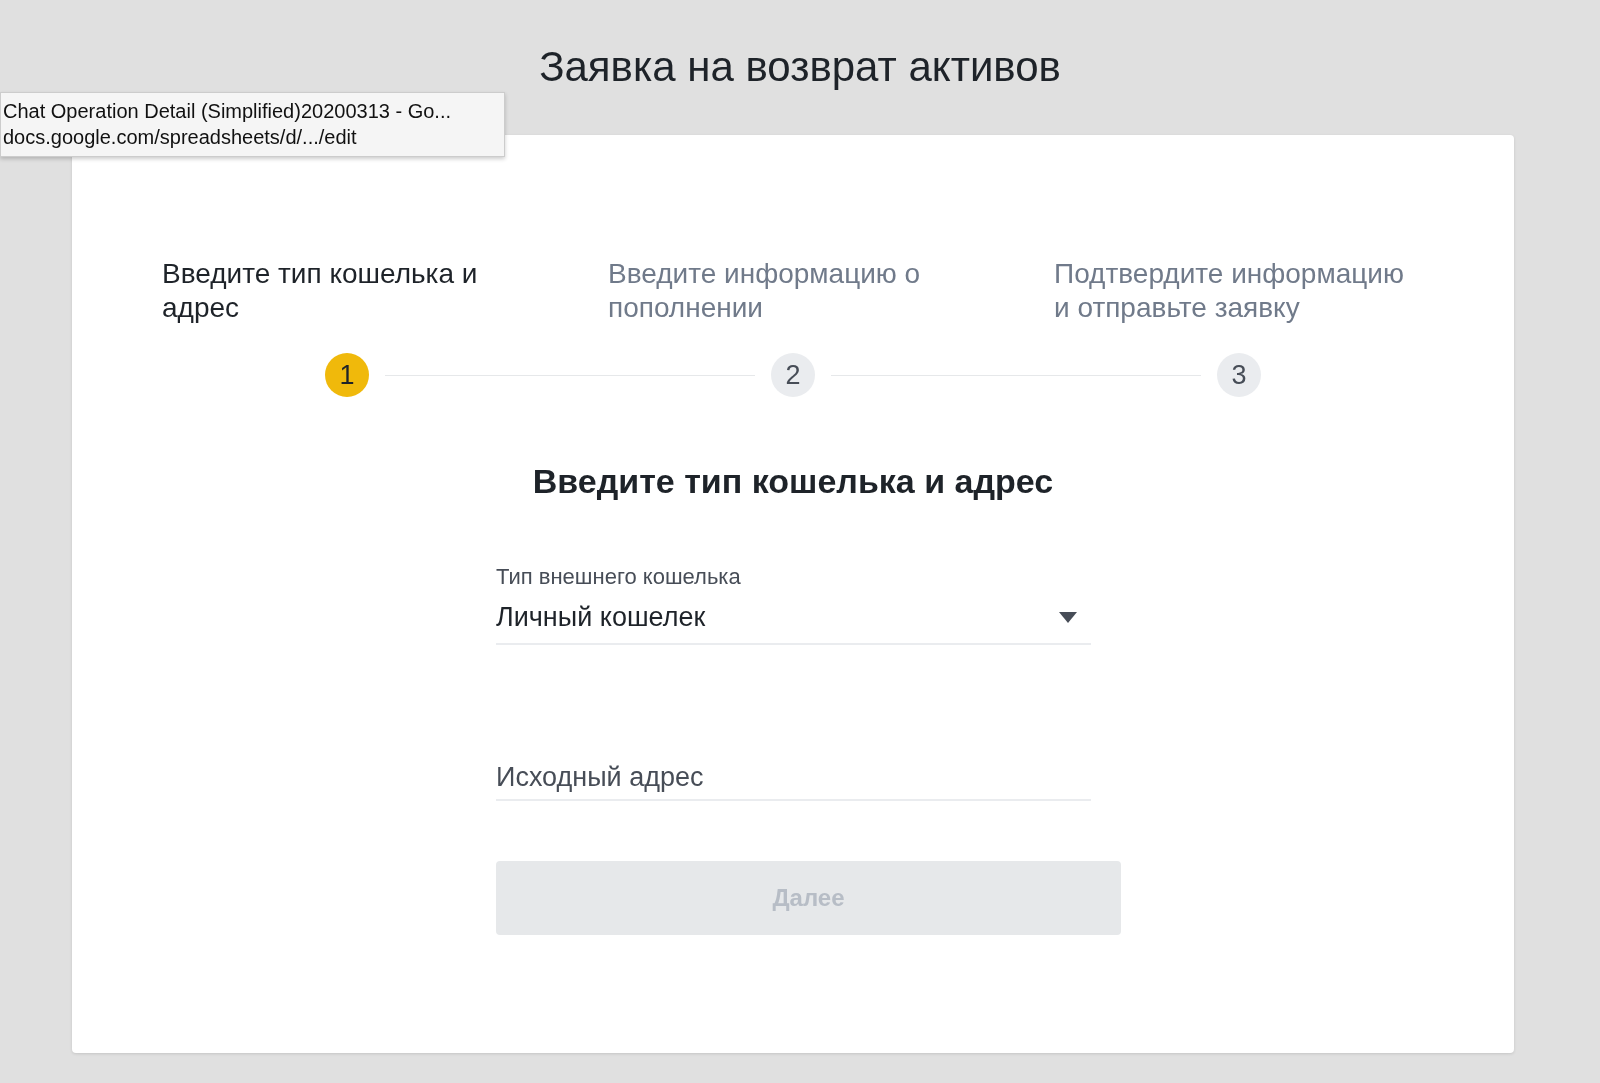 The height and width of the screenshot is (1083, 1600). What do you see at coordinates (793, 481) in the screenshot?
I see `form-heading: Введите тип кошелька и адрес` at bounding box center [793, 481].